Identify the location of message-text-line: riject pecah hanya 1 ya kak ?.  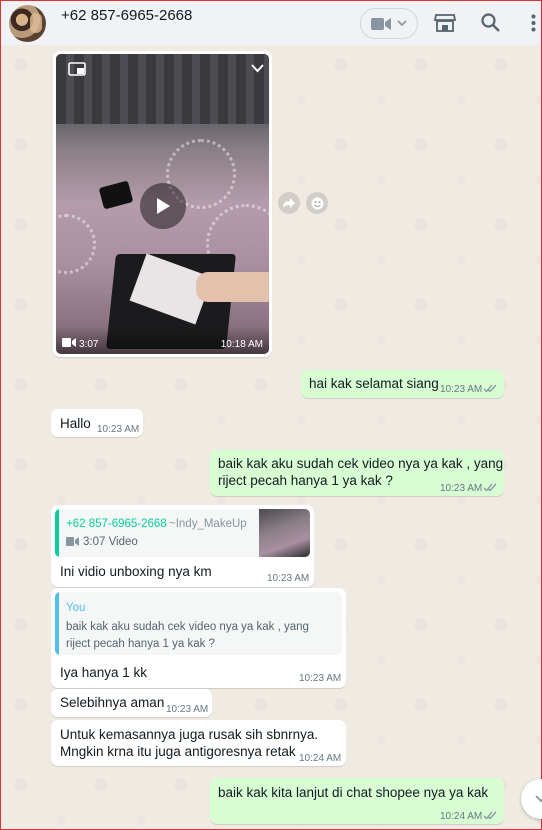
(305, 480).